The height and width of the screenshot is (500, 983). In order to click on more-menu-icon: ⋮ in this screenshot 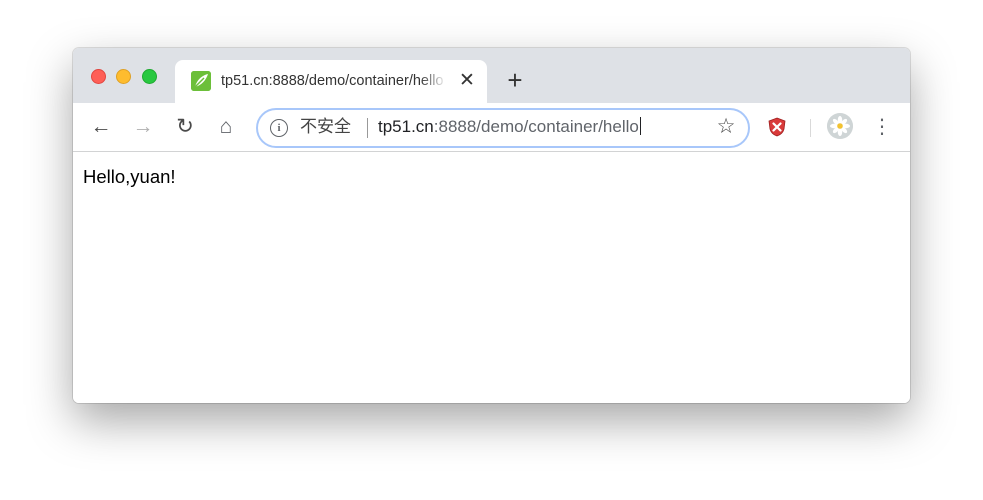, I will do `click(882, 127)`.